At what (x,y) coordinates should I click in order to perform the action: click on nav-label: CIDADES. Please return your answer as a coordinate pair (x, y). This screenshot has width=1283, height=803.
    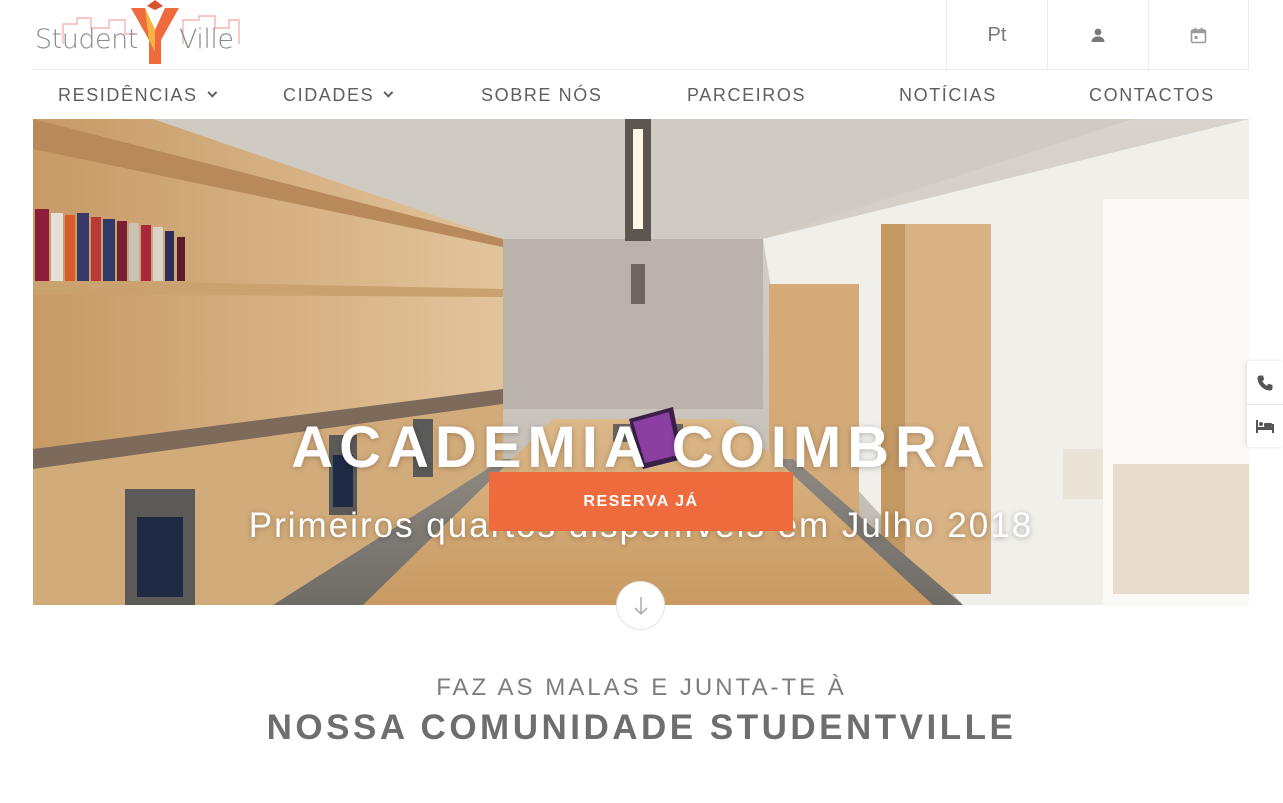
    Looking at the image, I should click on (329, 95).